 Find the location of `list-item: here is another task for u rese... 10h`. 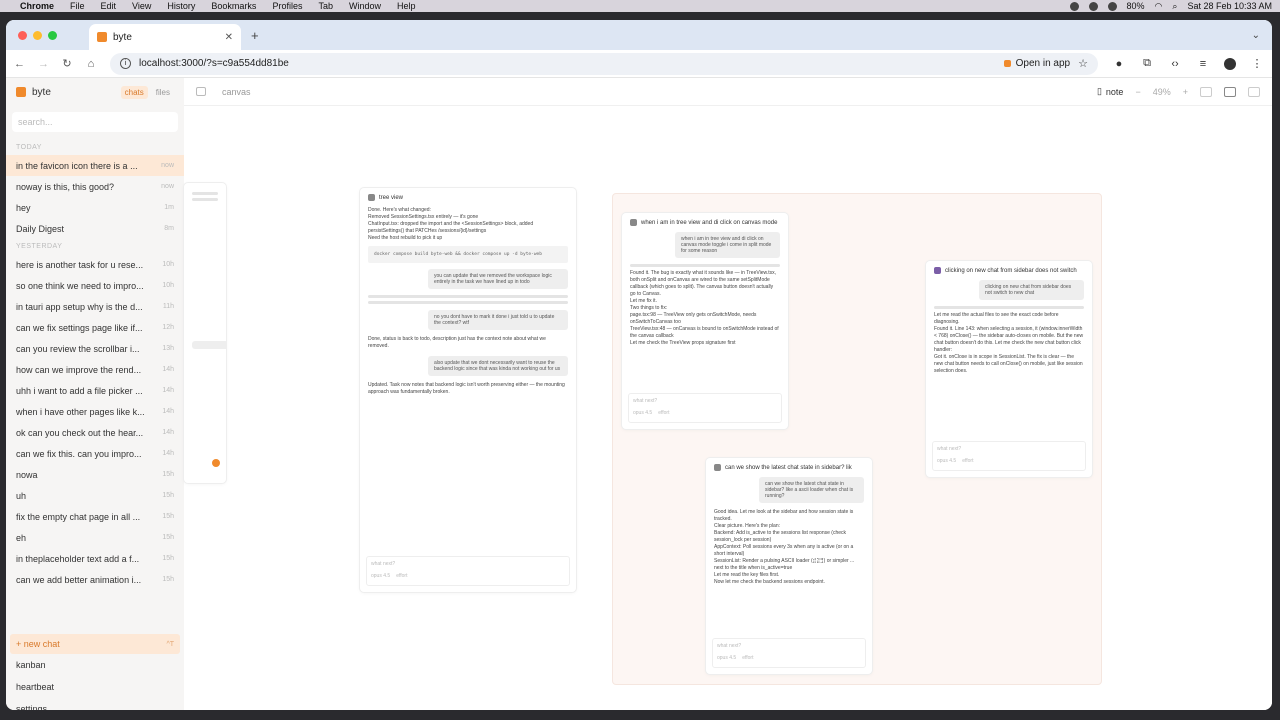

list-item: here is another task for u rese... 10h is located at coordinates (95, 264).